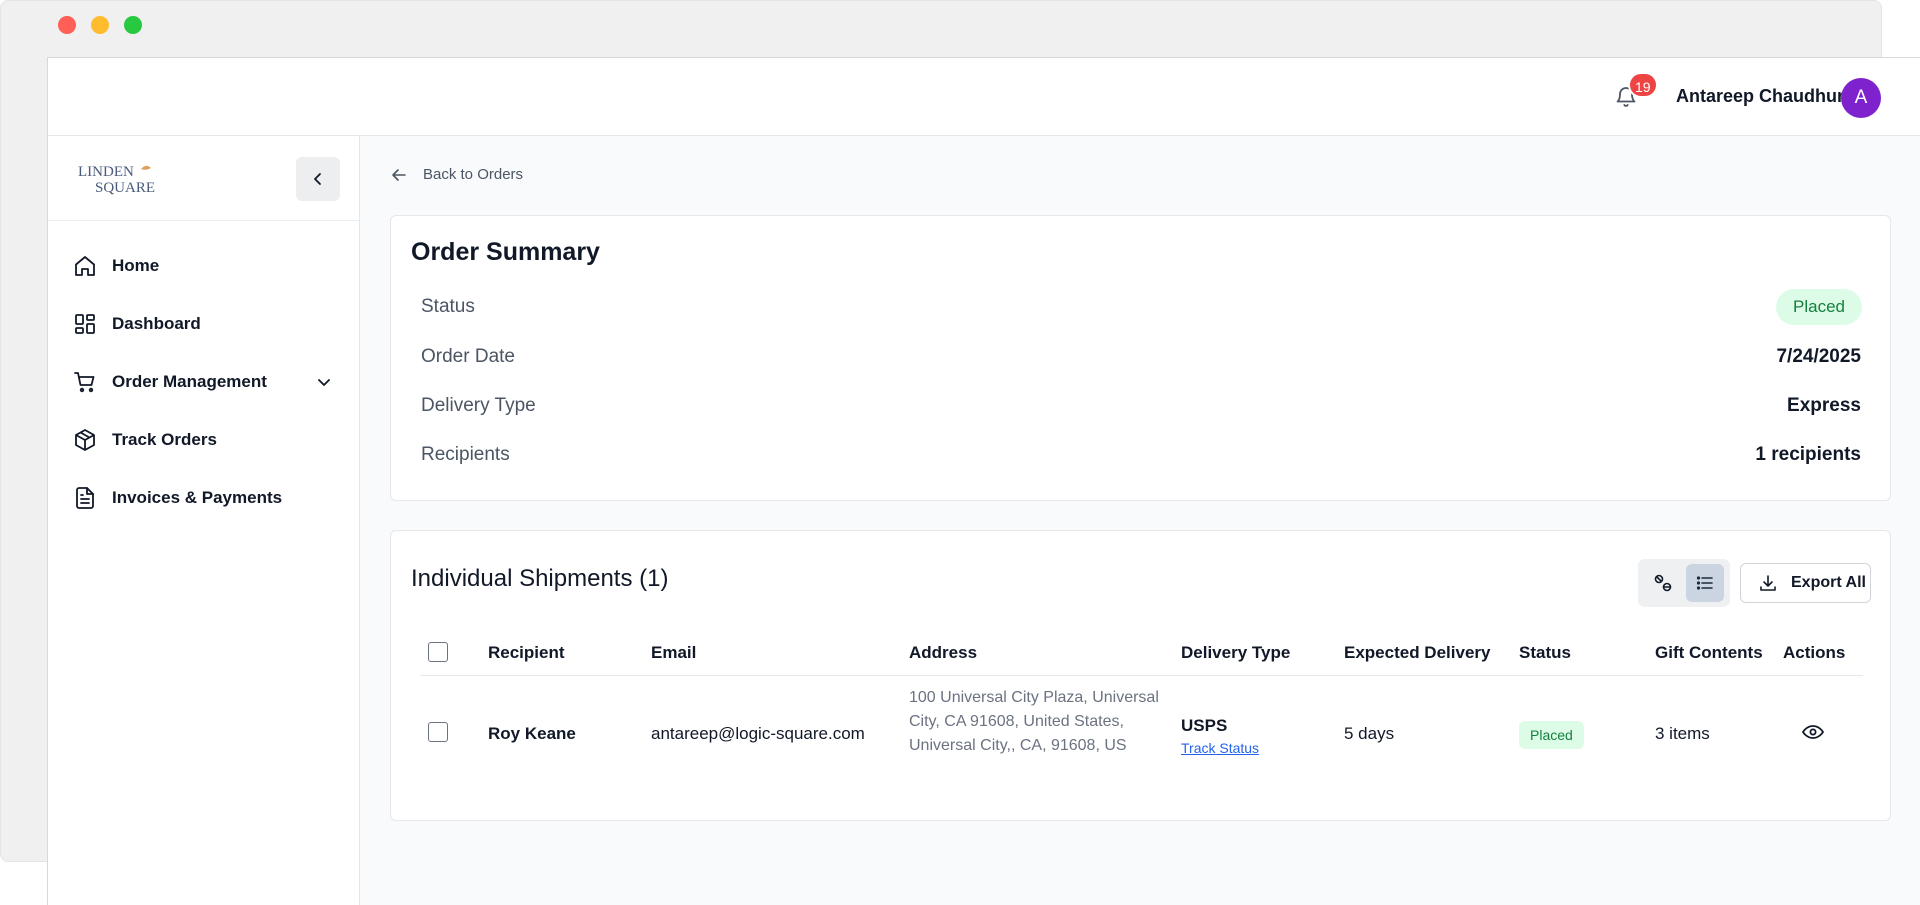 The width and height of the screenshot is (1920, 905). Describe the element at coordinates (156, 323) in the screenshot. I see `sidebar-item-label: Dashboard` at that location.